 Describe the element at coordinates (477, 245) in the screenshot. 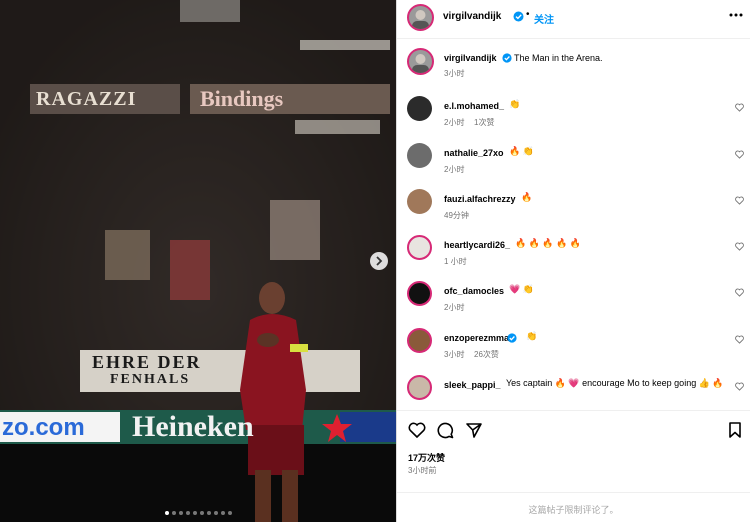

I see `comment-username: heartlycardi26_` at that location.